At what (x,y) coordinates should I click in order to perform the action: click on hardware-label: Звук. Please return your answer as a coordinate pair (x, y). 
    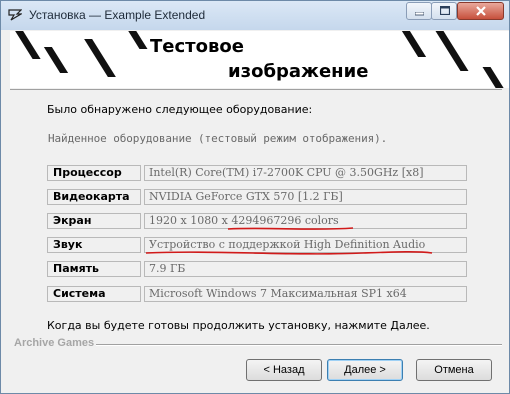
    Looking at the image, I should click on (94, 245).